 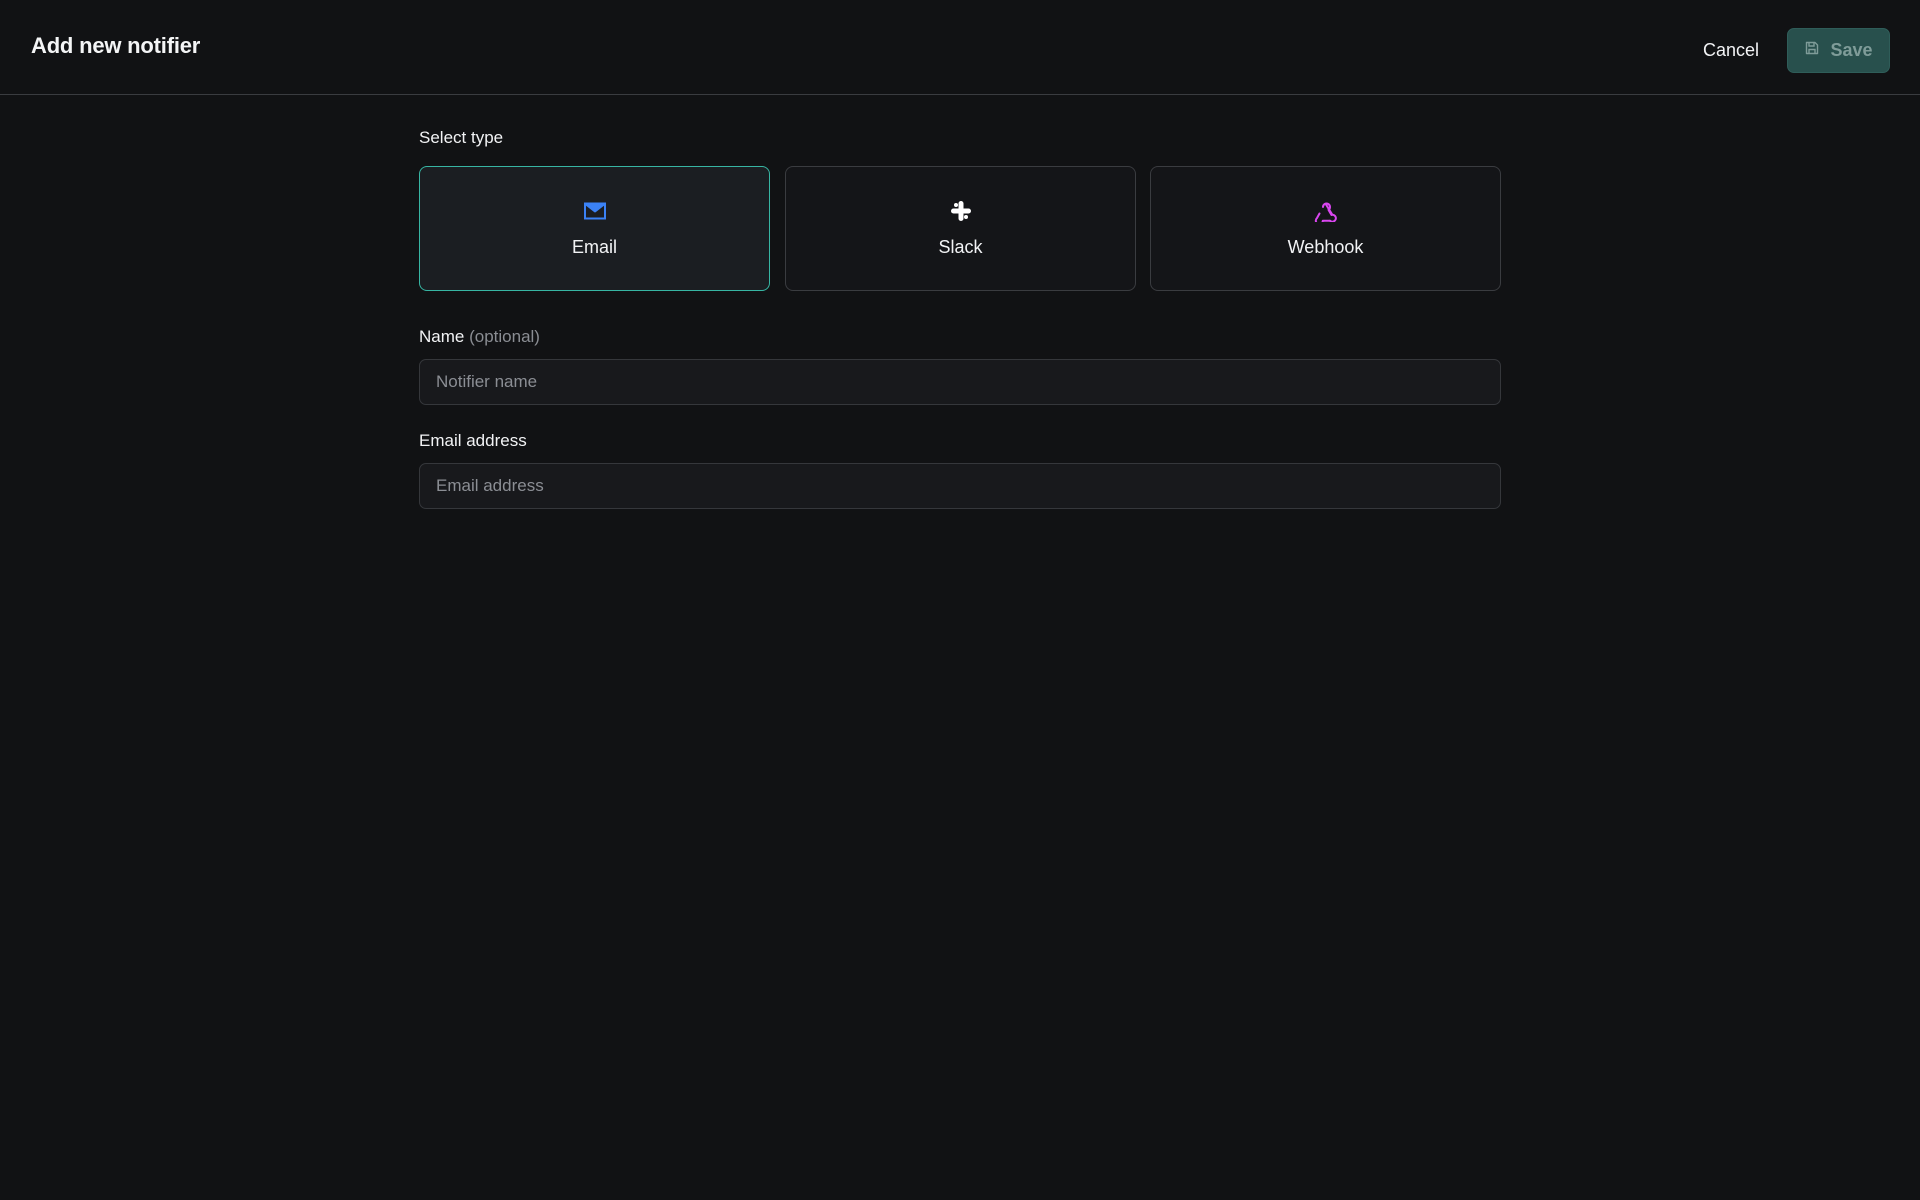 I want to click on type-option-label: Webhook, so click(x=1325, y=247).